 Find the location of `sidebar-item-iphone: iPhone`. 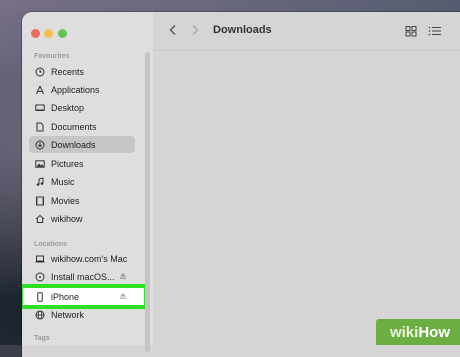

sidebar-item-iphone: iPhone is located at coordinates (82, 296).